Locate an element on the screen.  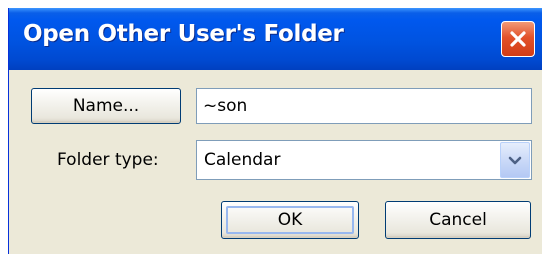
ok-button: OK is located at coordinates (290, 220).